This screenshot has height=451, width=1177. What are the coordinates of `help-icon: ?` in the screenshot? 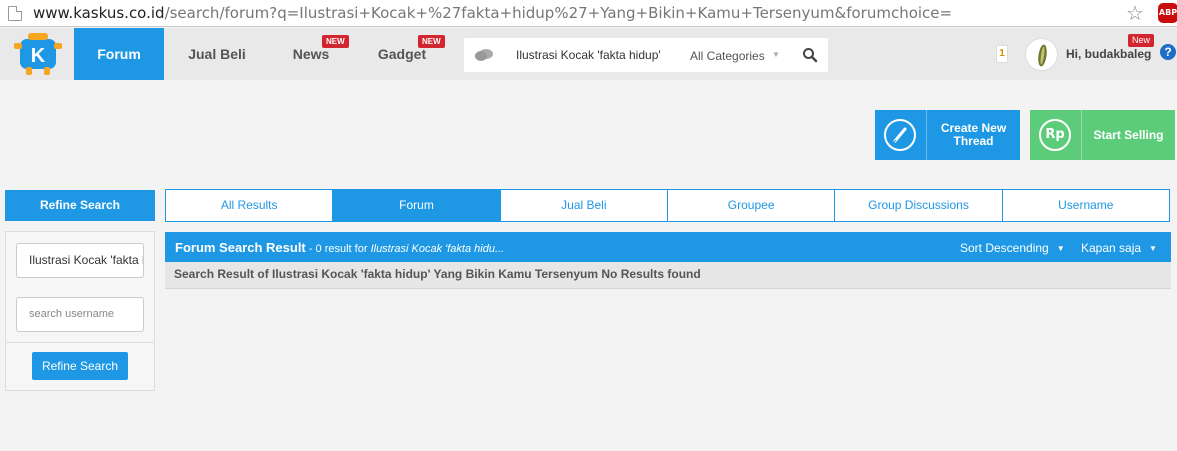 It's located at (1168, 52).